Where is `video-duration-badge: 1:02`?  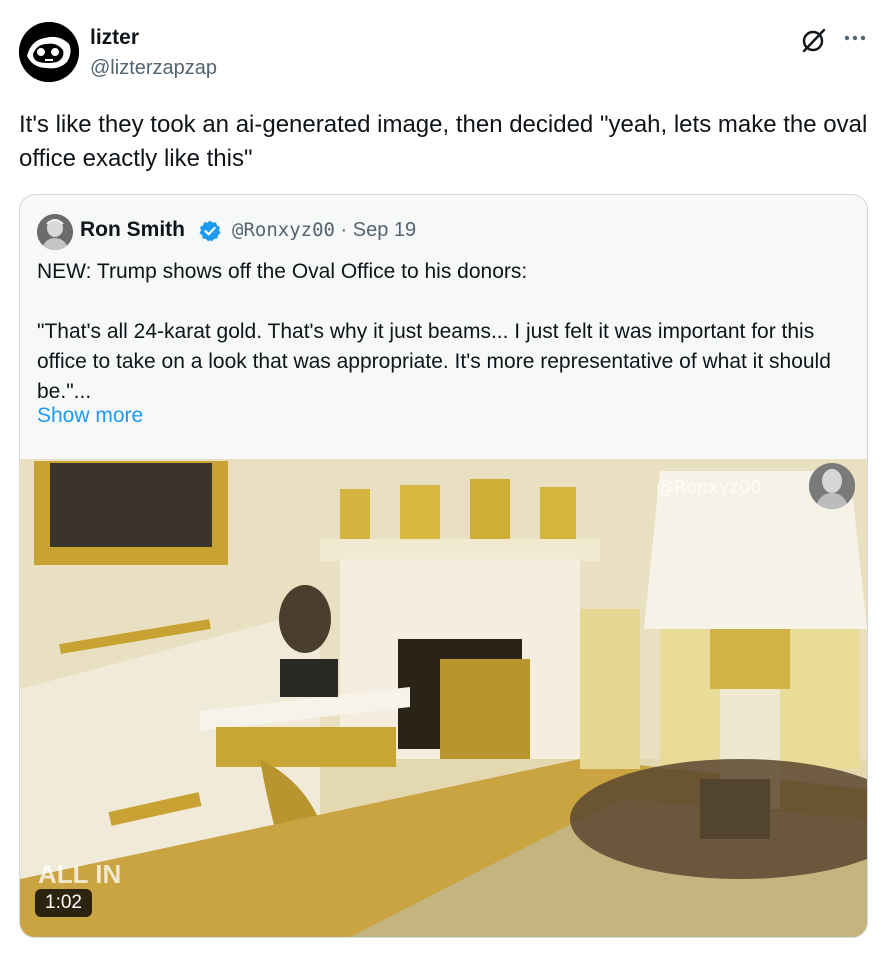 video-duration-badge: 1:02 is located at coordinates (63, 903).